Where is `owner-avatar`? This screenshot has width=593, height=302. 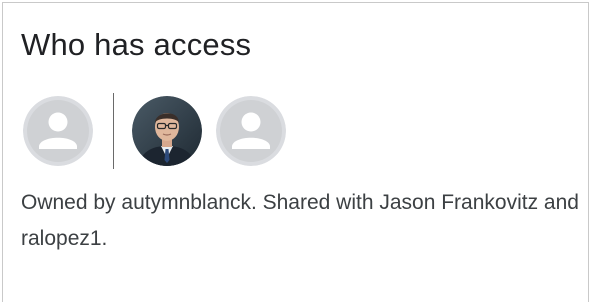 owner-avatar is located at coordinates (58, 131).